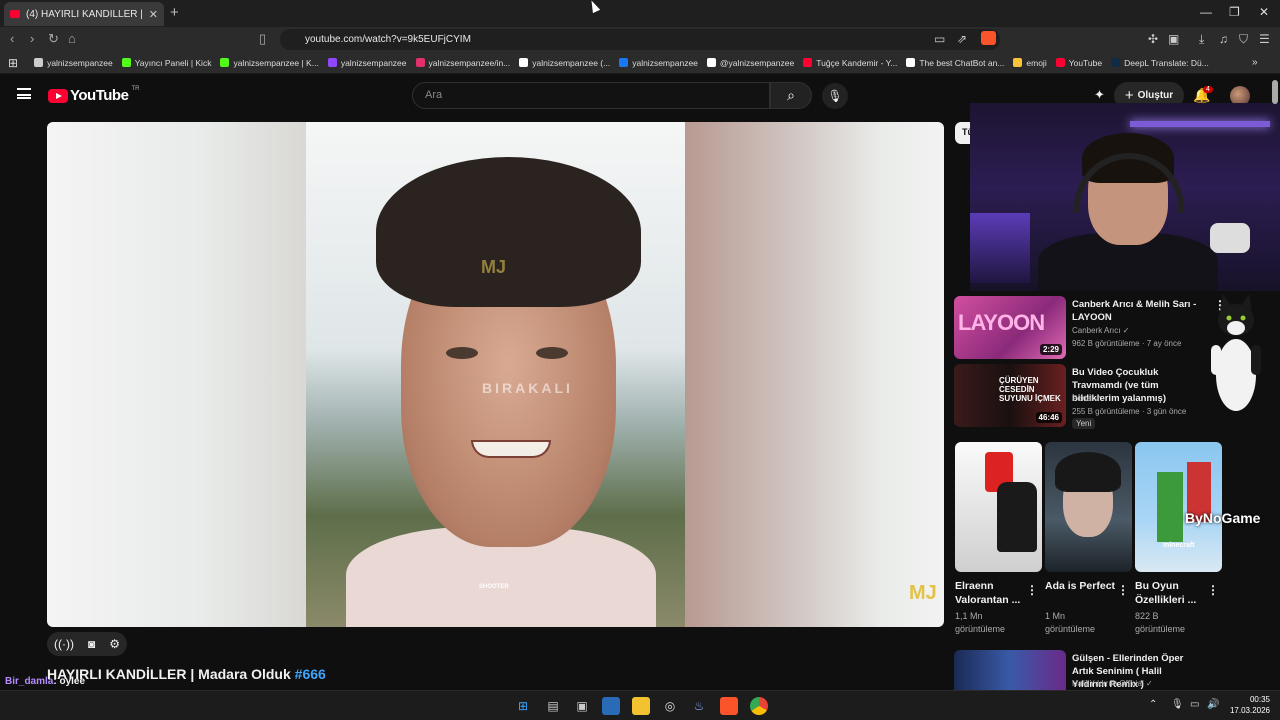  What do you see at coordinates (1179, 545) in the screenshot?
I see `short-thumb-text: minecraft` at bounding box center [1179, 545].